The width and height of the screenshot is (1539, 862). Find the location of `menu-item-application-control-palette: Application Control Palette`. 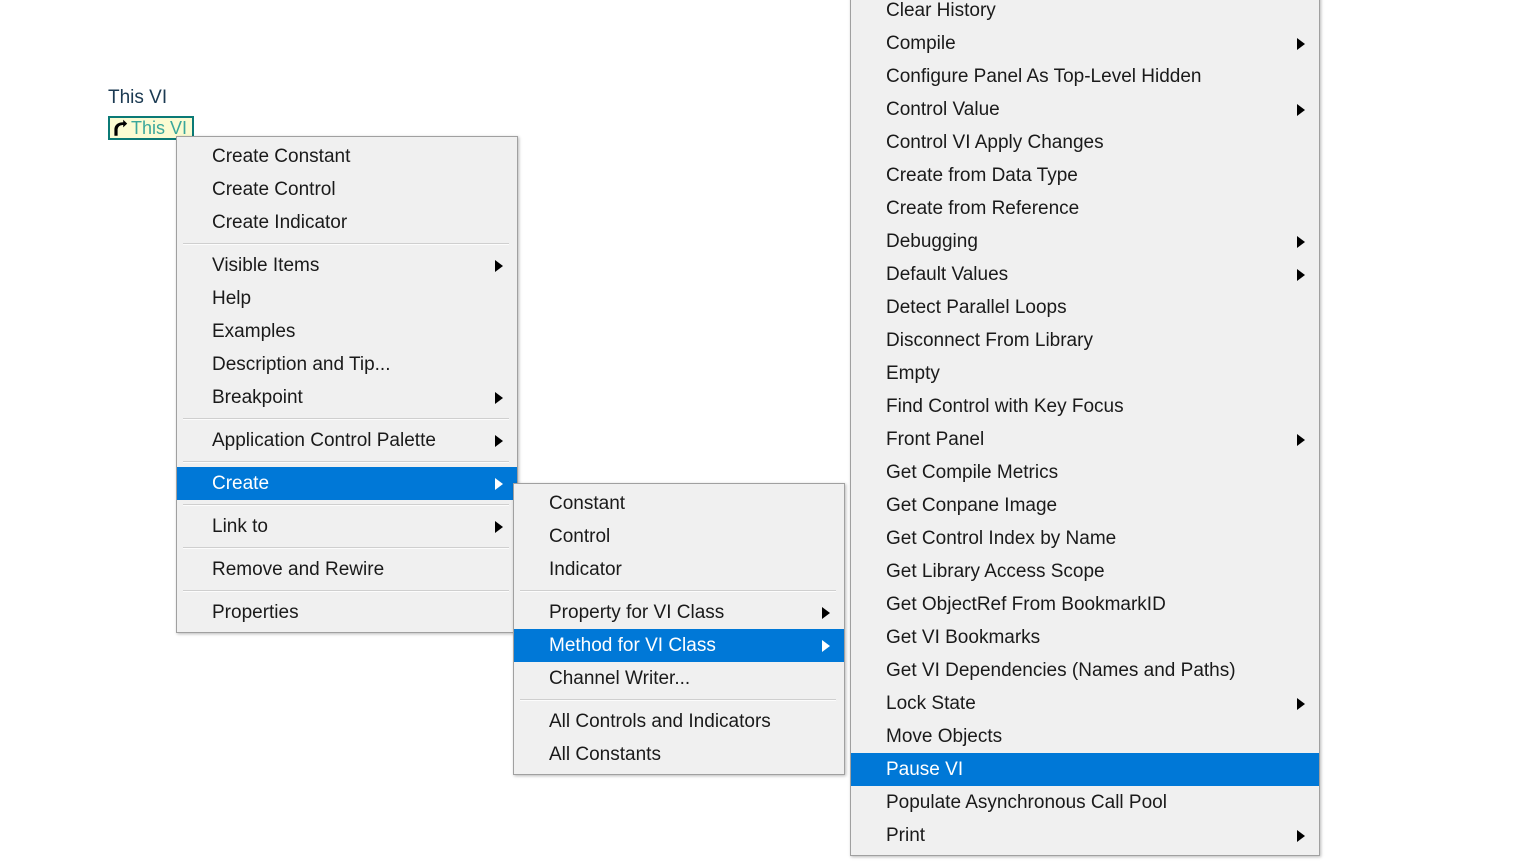

menu-item-application-control-palette: Application Control Palette is located at coordinates (347, 440).